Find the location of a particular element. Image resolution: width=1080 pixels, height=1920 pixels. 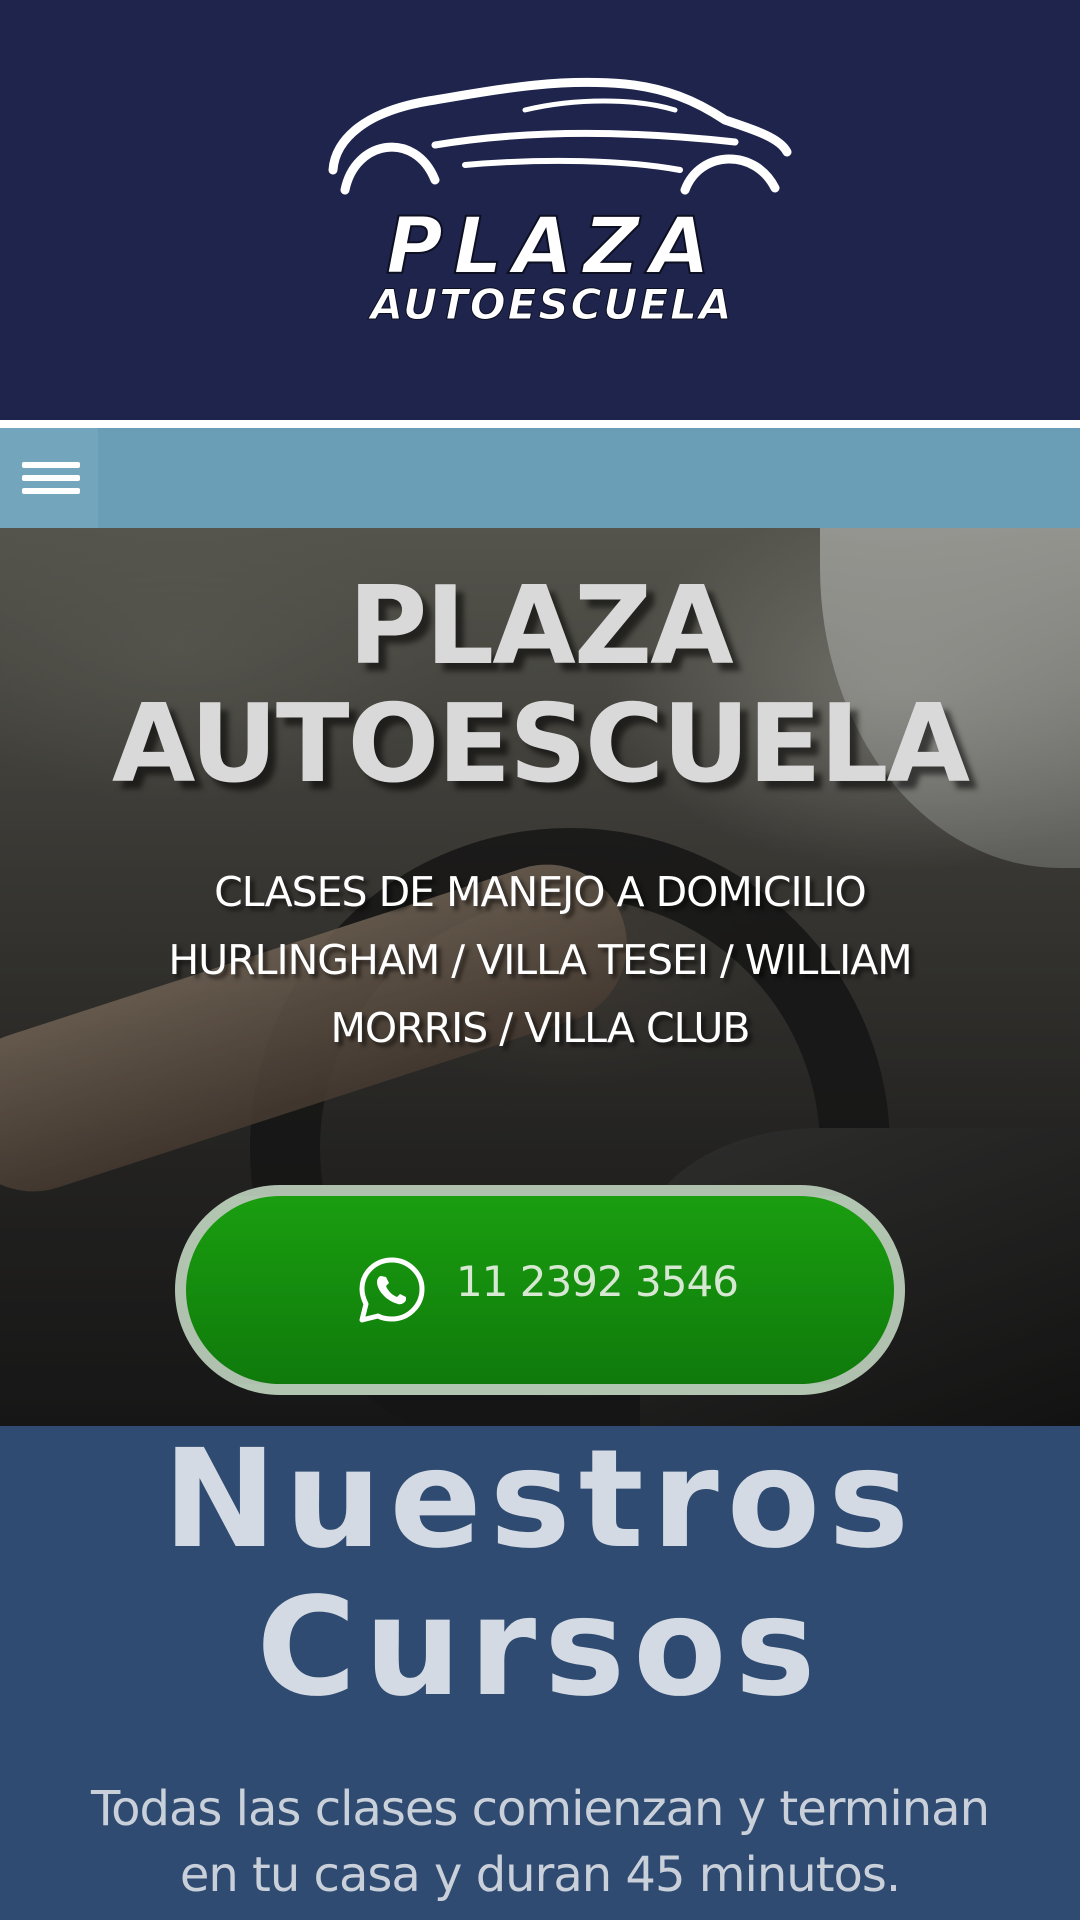

hero-title-line: AUTOESCUELA is located at coordinates (540, 744).